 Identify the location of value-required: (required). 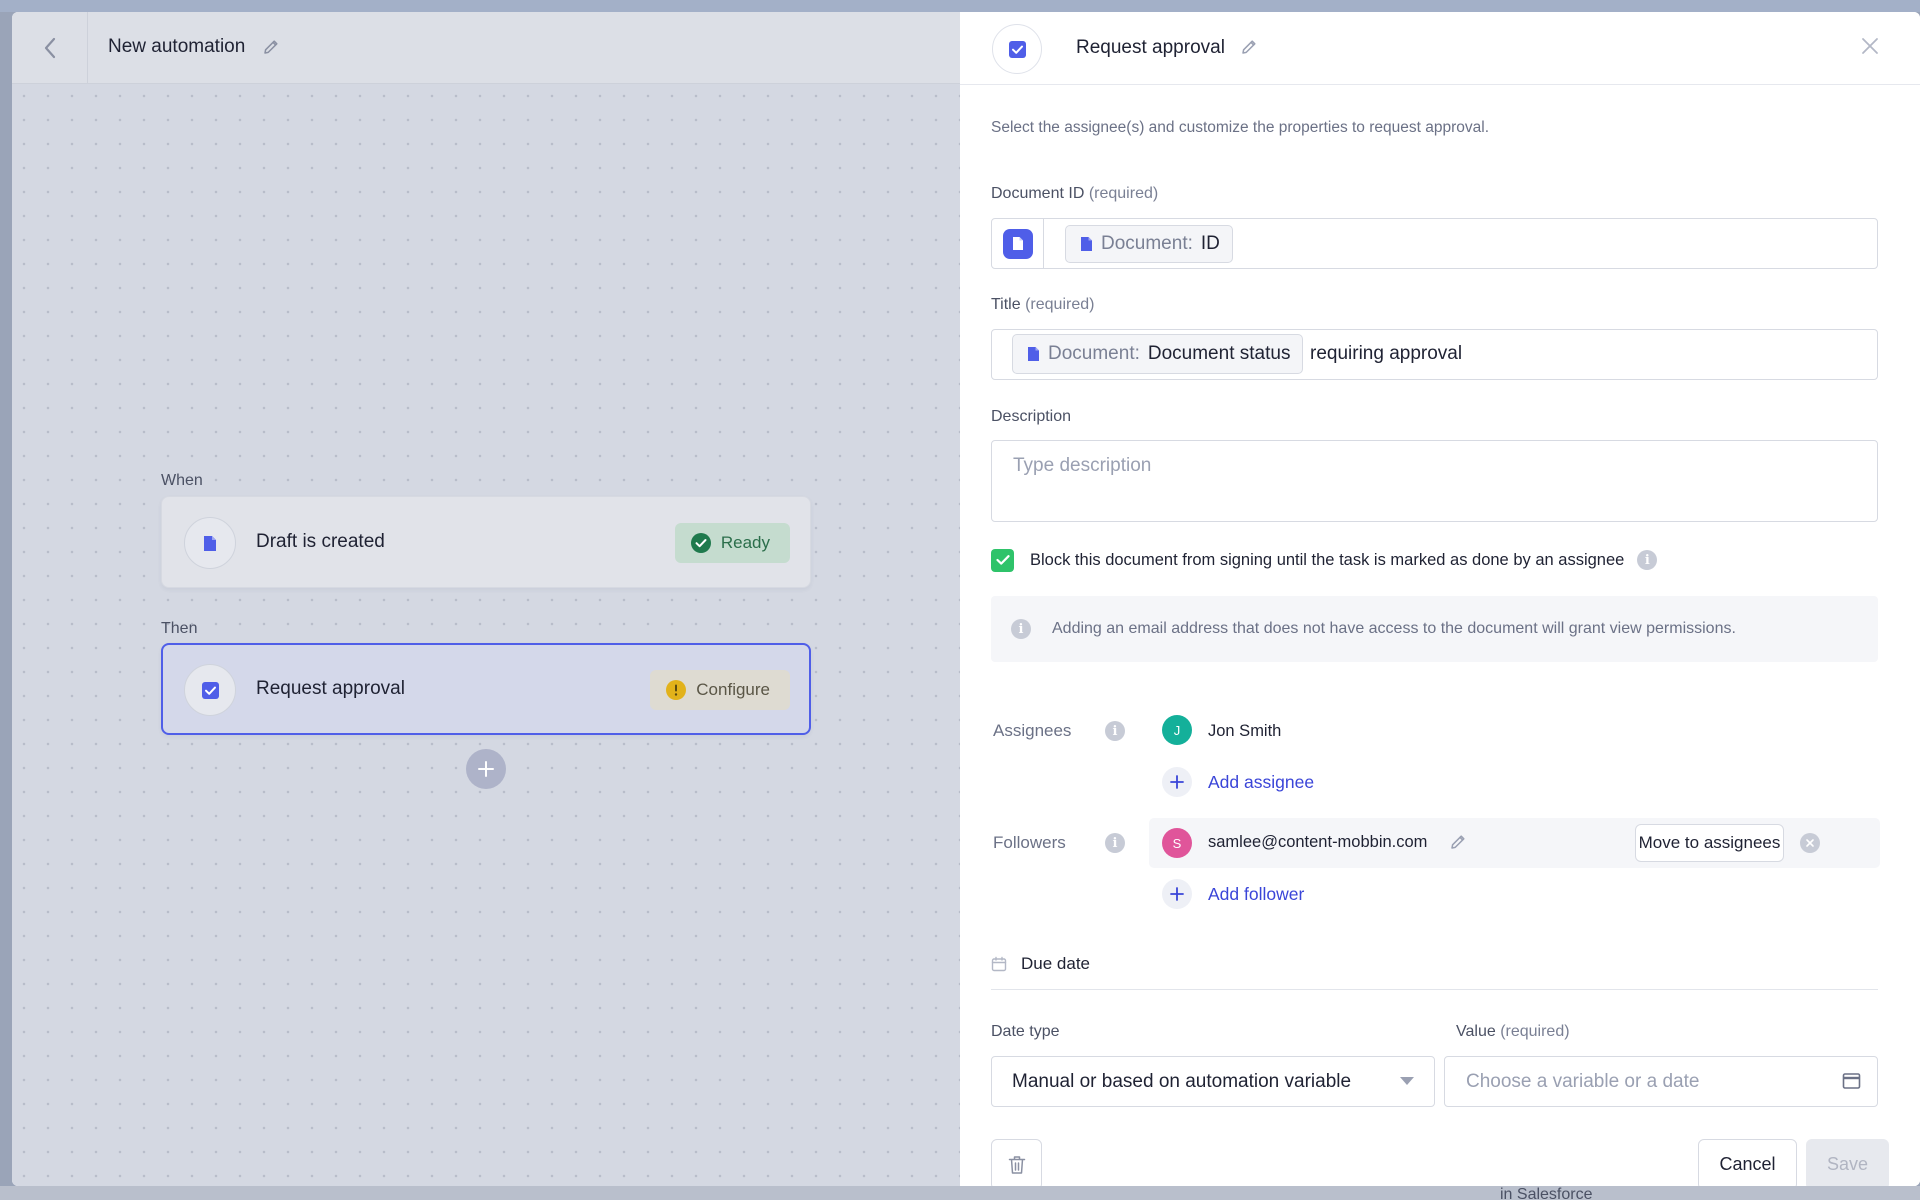
(1535, 1031).